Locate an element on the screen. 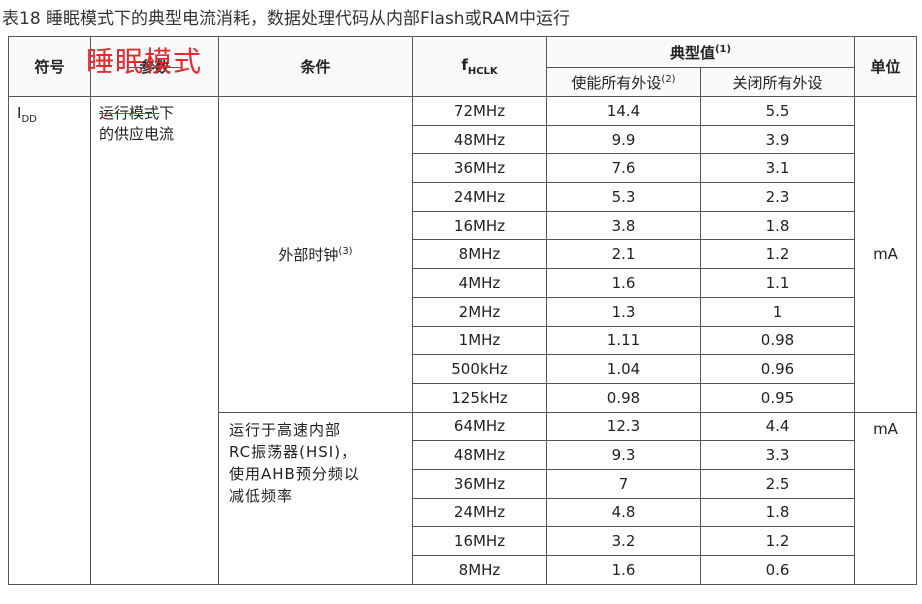 Image resolution: width=922 pixels, height=604 pixels. disable-value-cell: 1 is located at coordinates (777, 311).